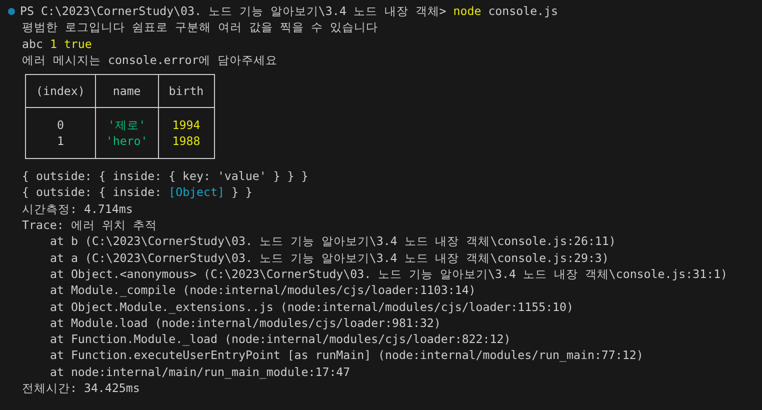 This screenshot has width=762, height=410. What do you see at coordinates (312, 306) in the screenshot?
I see `output-text: at Object.Module._extensions..js (node:internal/modules/cjs/loader:1155:10)` at bounding box center [312, 306].